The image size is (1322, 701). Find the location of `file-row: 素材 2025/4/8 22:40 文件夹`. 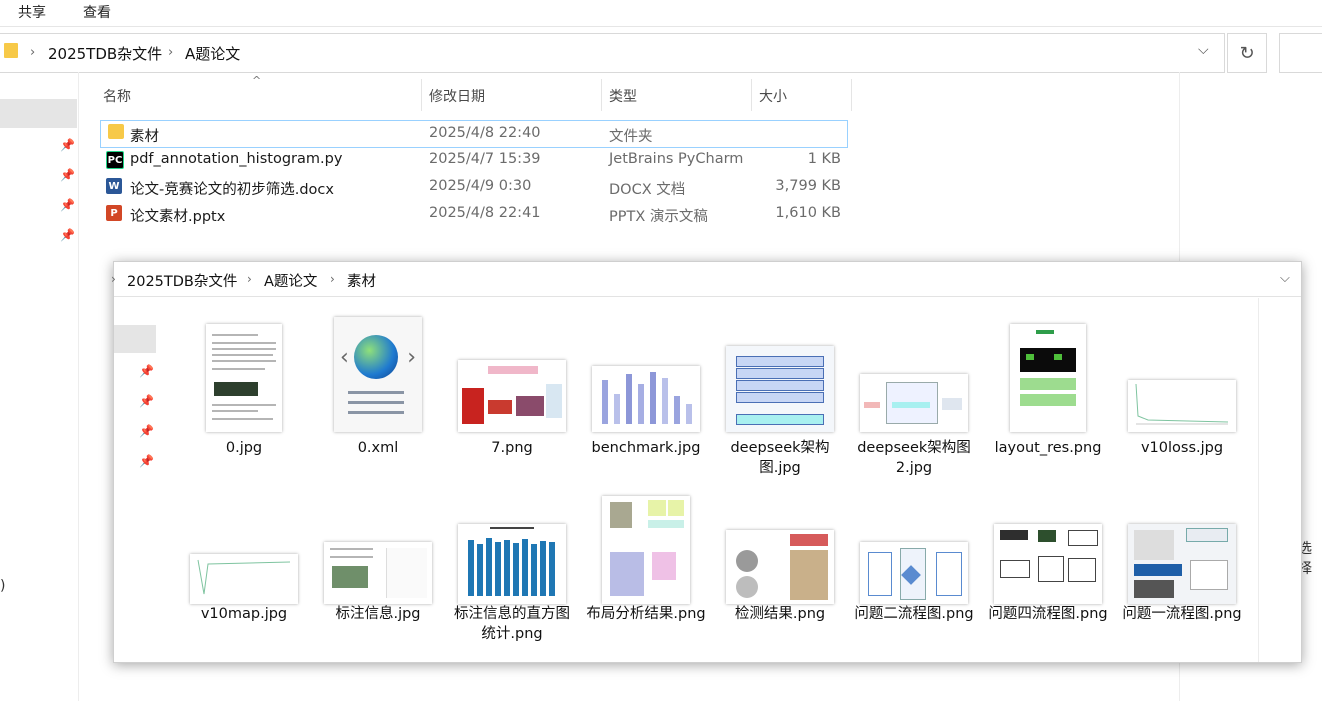

file-row: 素材 2025/4/8 22:40 文件夹 is located at coordinates (474, 134).